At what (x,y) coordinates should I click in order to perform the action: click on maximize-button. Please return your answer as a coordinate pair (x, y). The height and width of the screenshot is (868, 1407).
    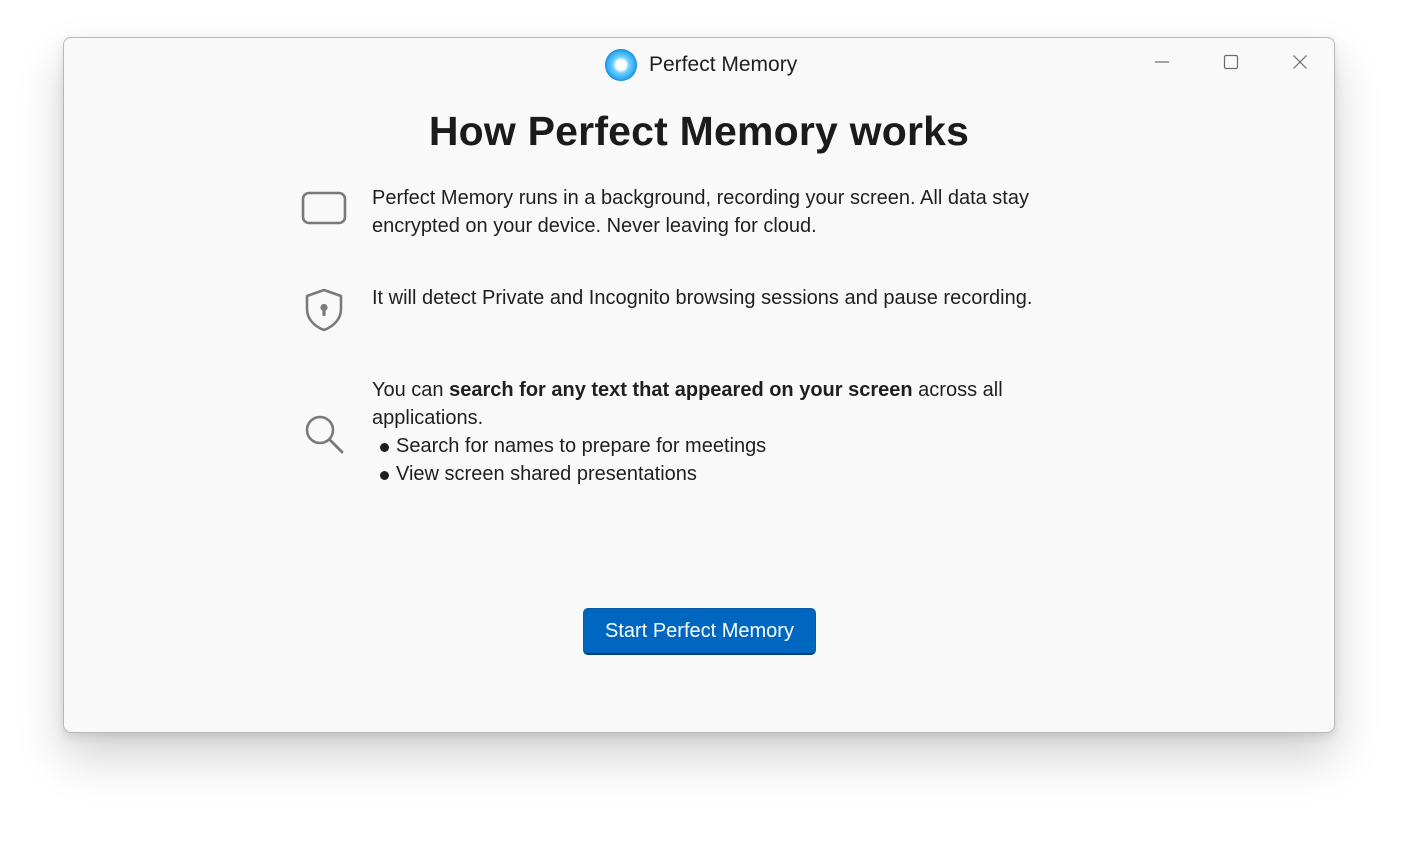
    Looking at the image, I should click on (1231, 62).